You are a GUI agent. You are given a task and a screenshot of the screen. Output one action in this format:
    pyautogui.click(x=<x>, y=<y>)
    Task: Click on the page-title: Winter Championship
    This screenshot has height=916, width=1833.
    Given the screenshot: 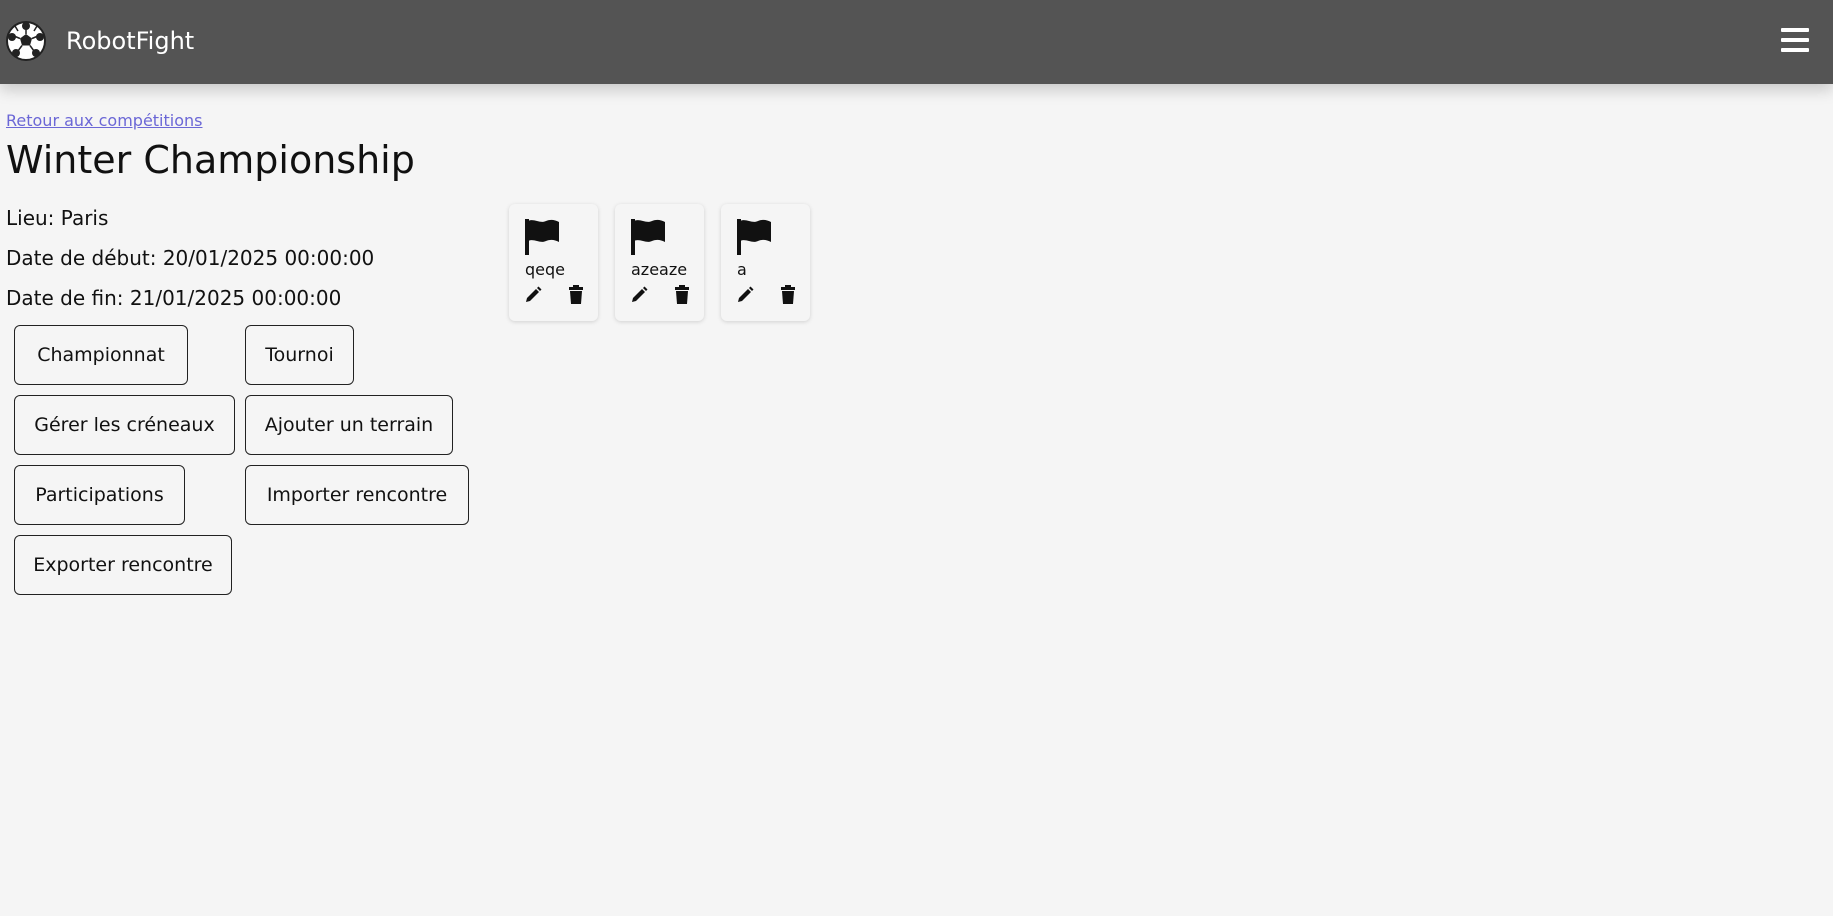 What is the action you would take?
    pyautogui.click(x=210, y=160)
    